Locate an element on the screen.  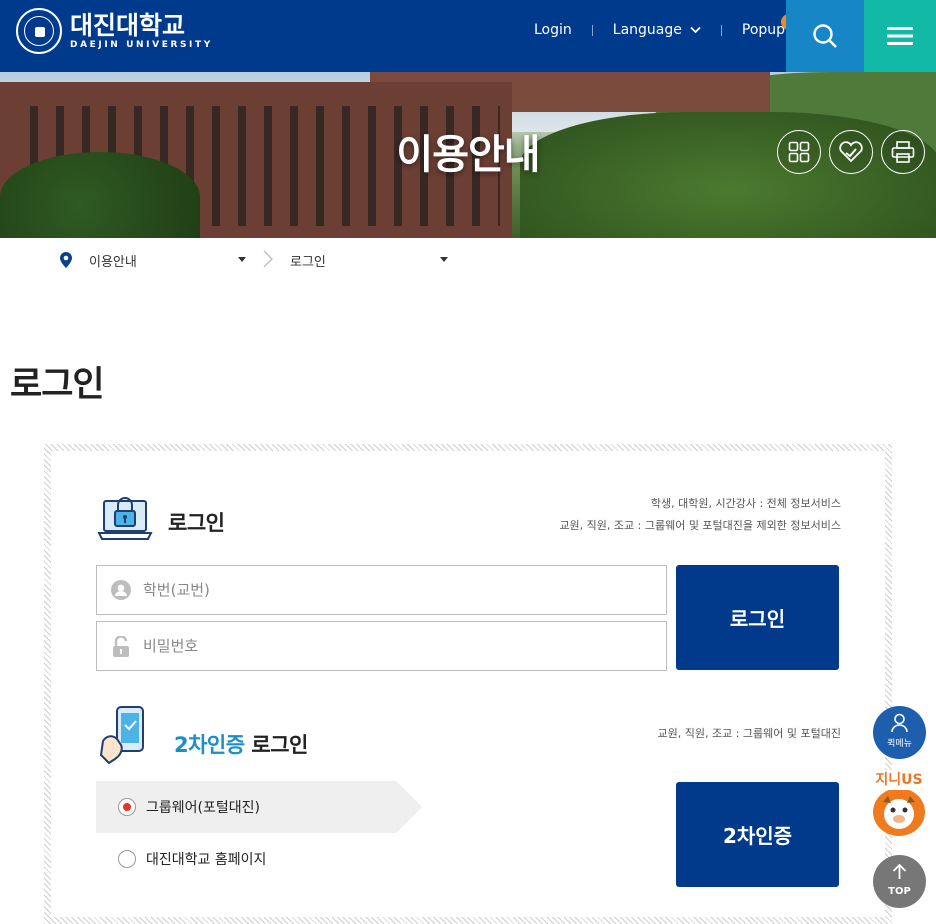
mascot-chatbot-button: 지니US is located at coordinates (899, 805).